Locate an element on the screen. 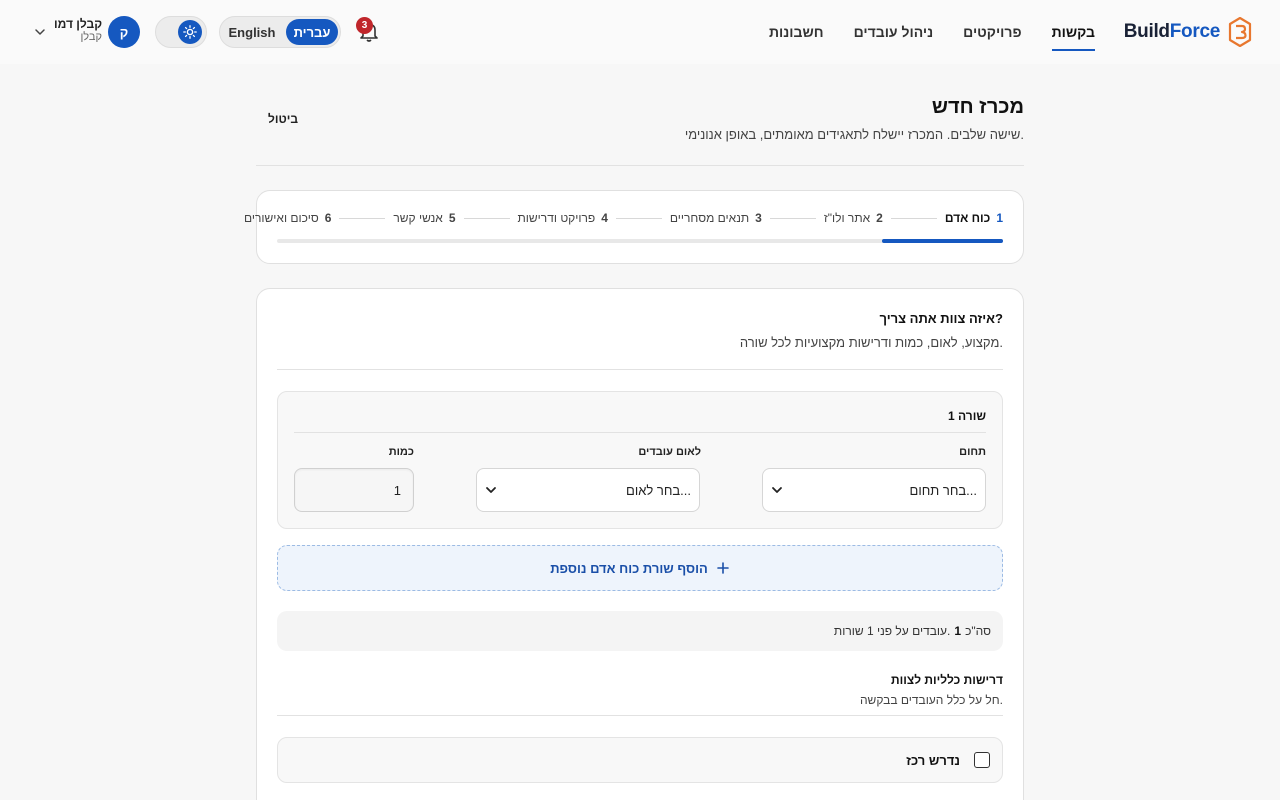  user-role: קבלן is located at coordinates (91, 37).